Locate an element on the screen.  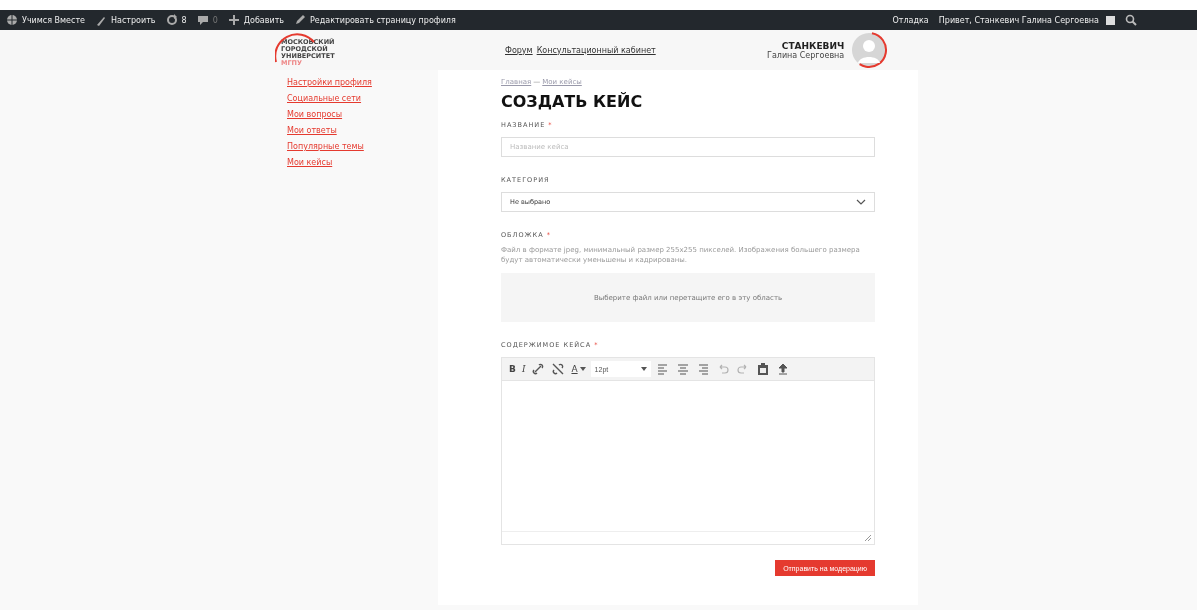
unlink-icon is located at coordinates (558, 369).